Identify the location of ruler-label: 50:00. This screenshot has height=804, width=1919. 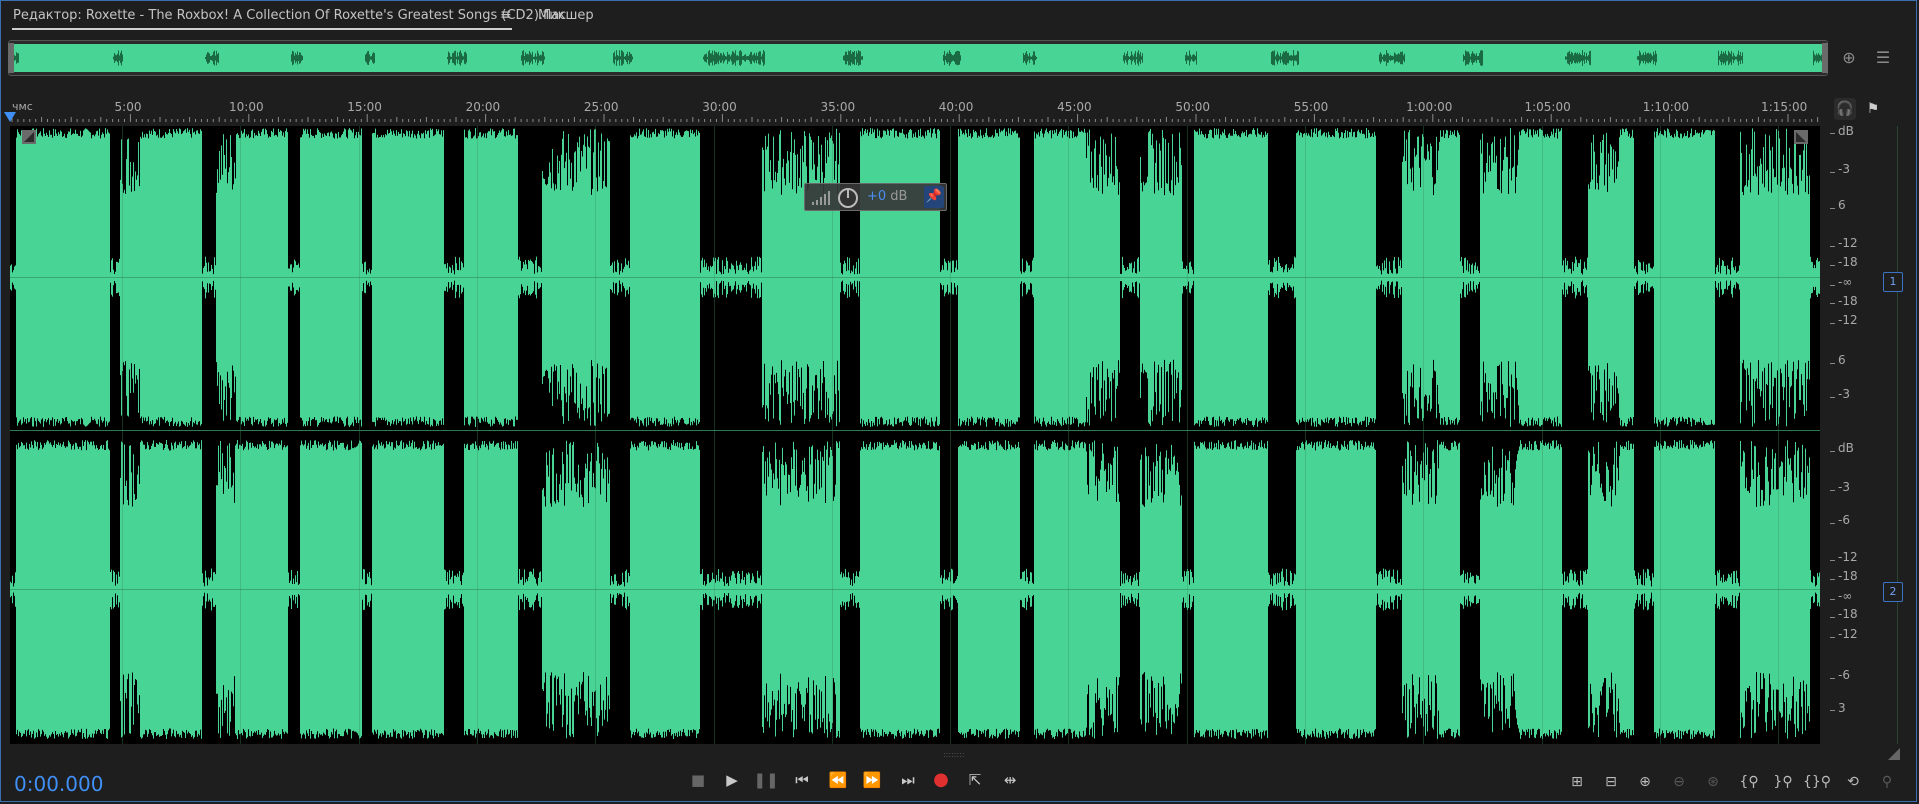
(1192, 107).